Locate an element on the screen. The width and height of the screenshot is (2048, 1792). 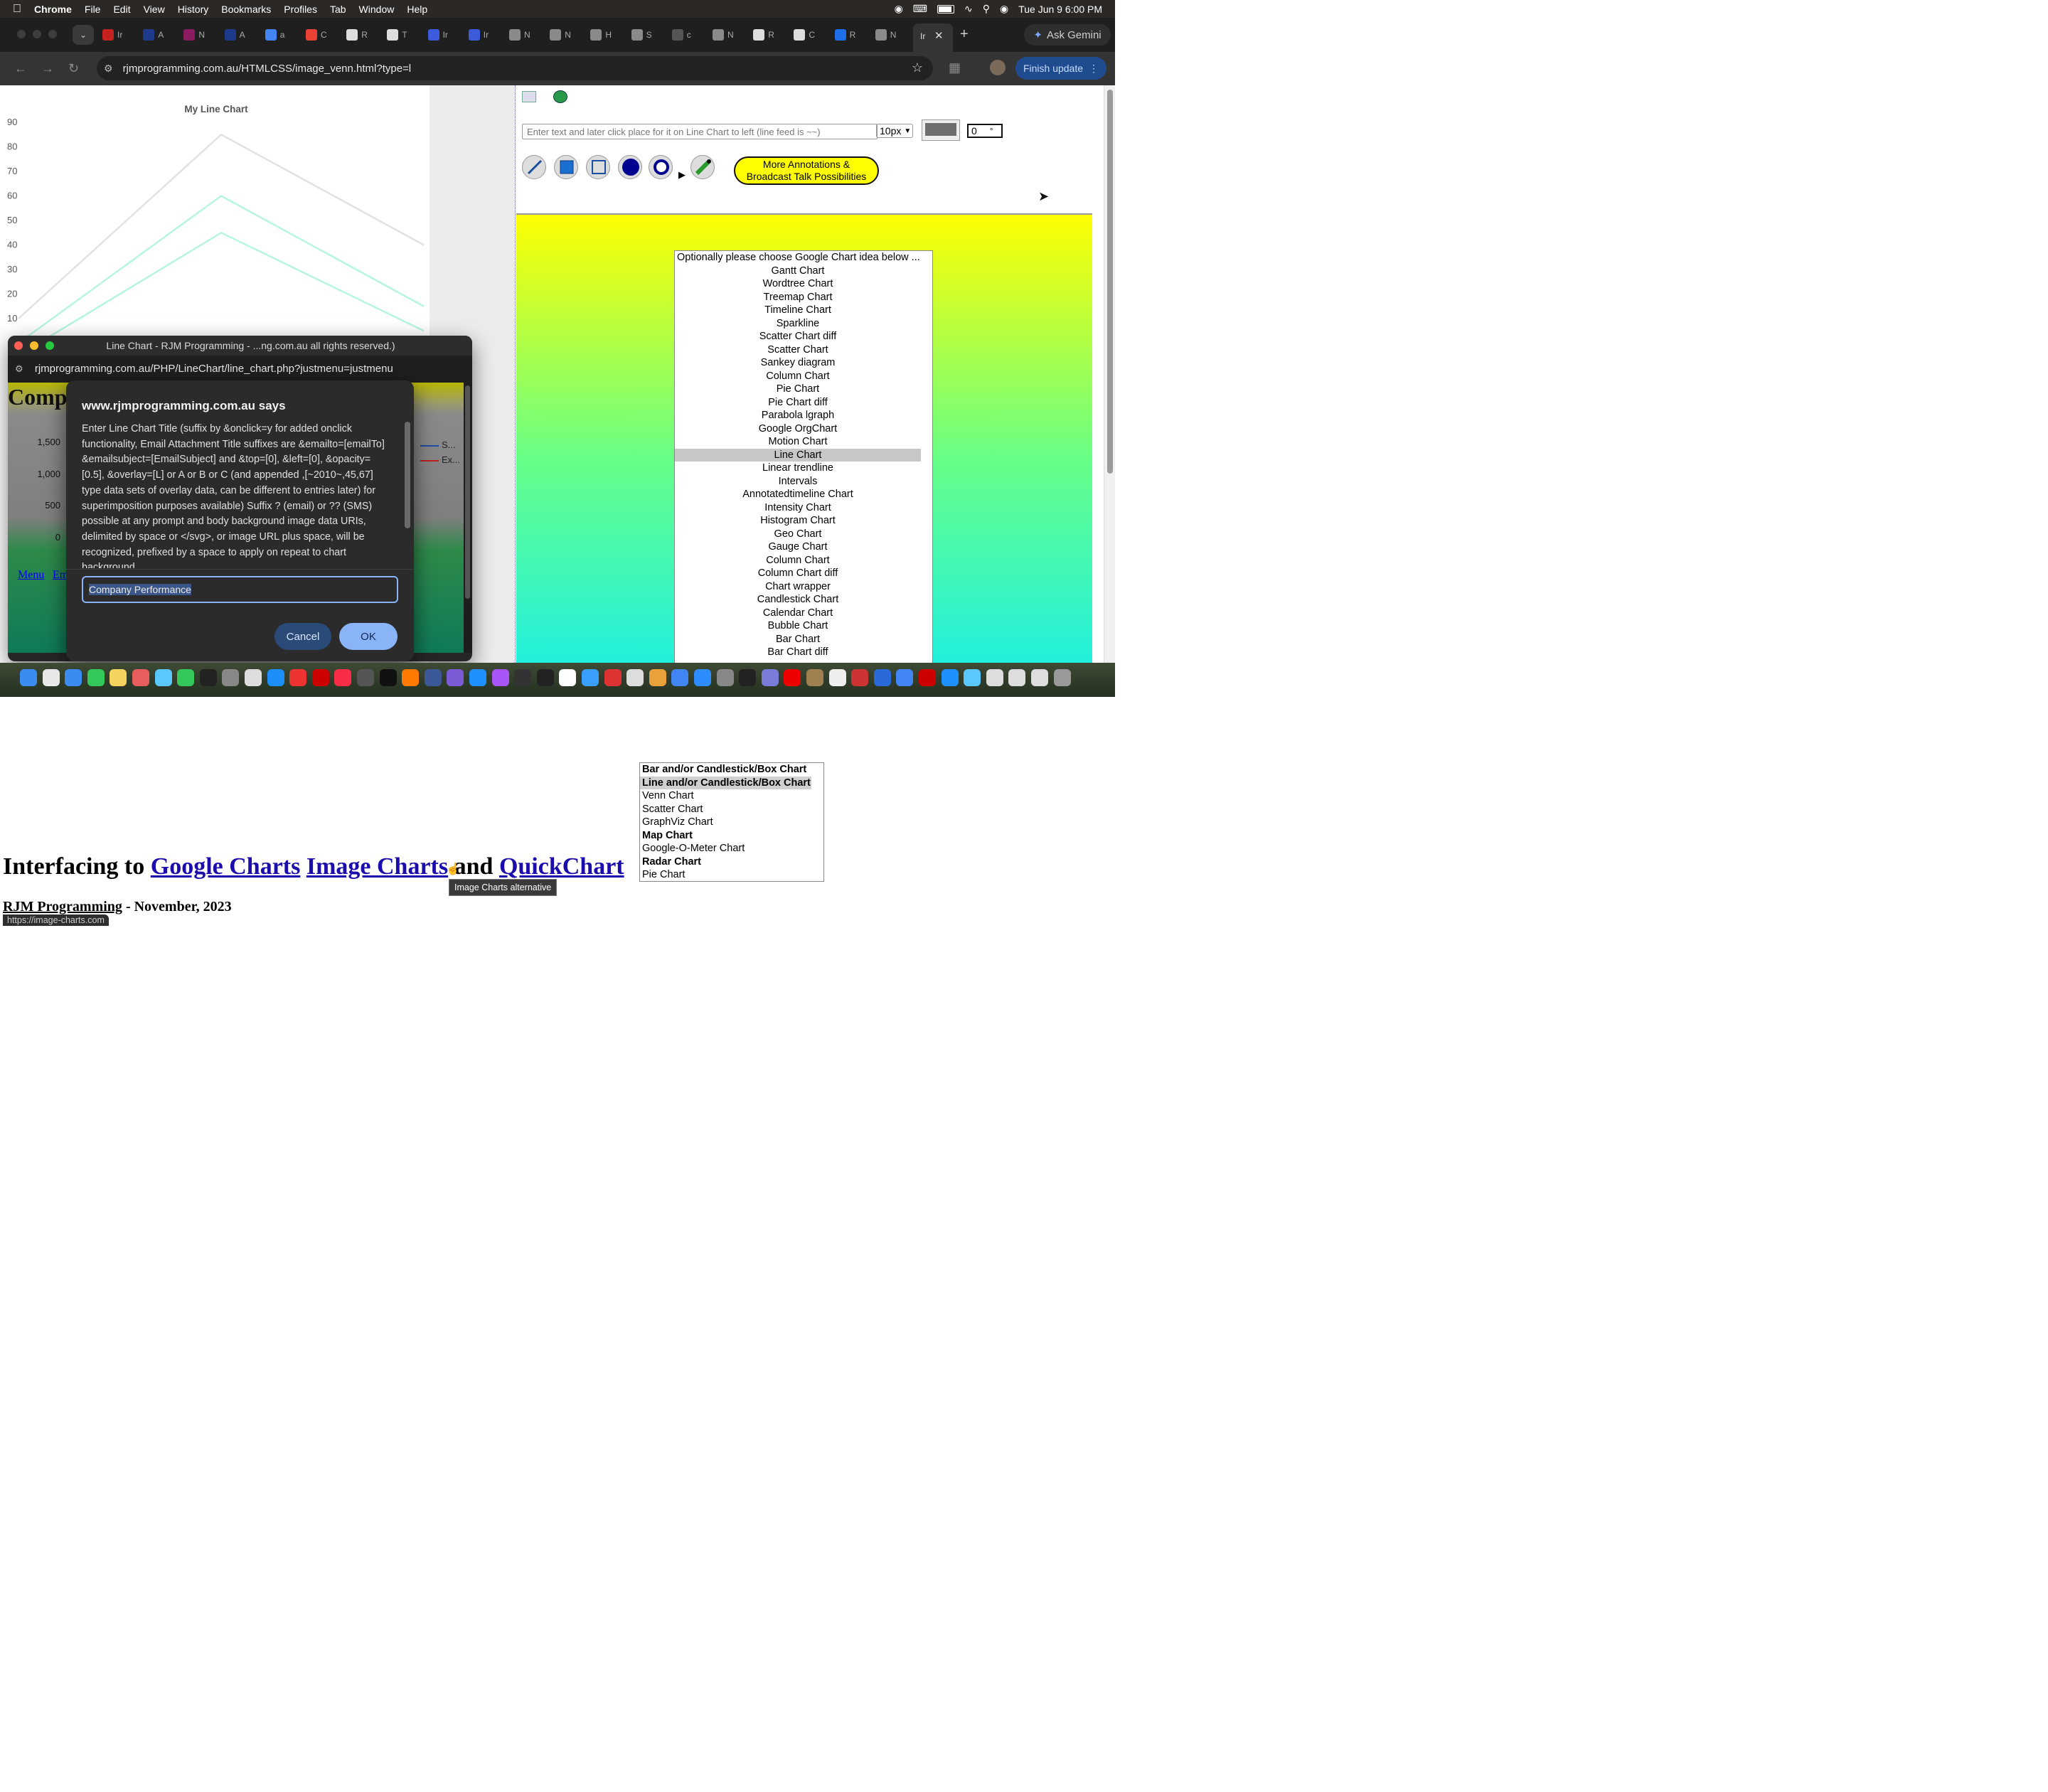
forward-arrow-icon: → is located at coordinates (47, 68).